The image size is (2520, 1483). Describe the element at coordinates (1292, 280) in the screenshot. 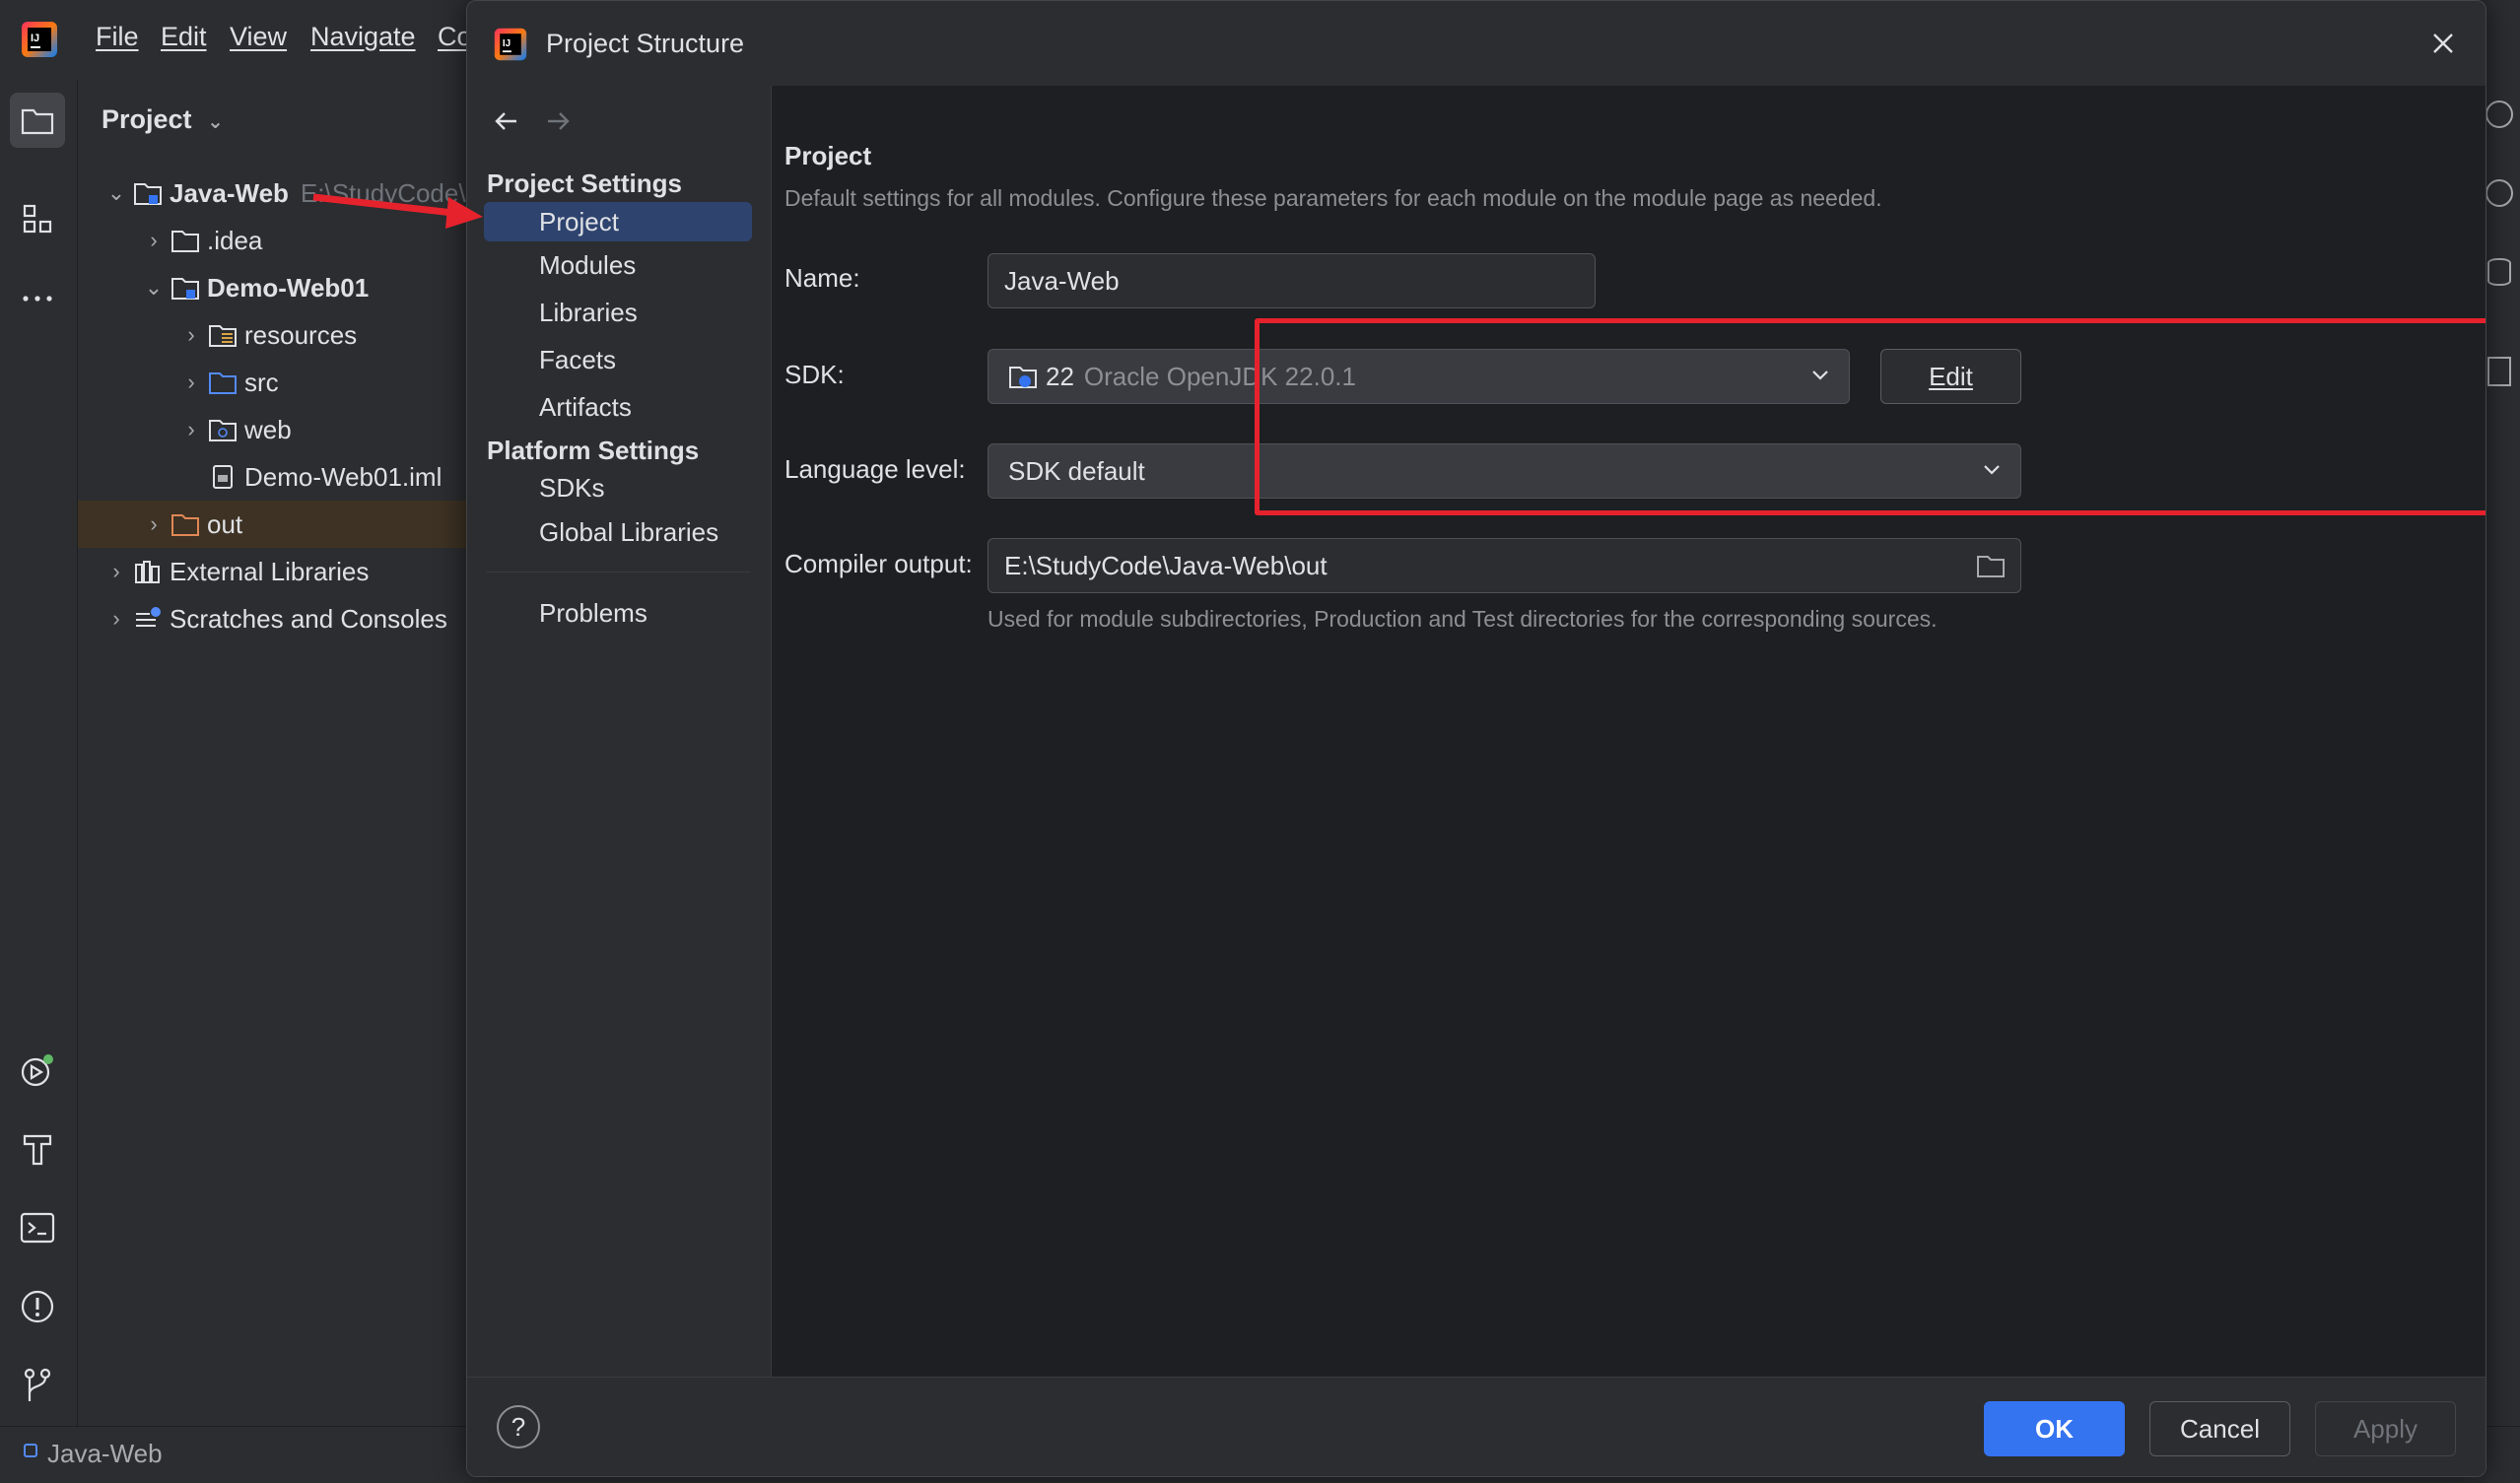

I see `name-field: Java-Web` at that location.